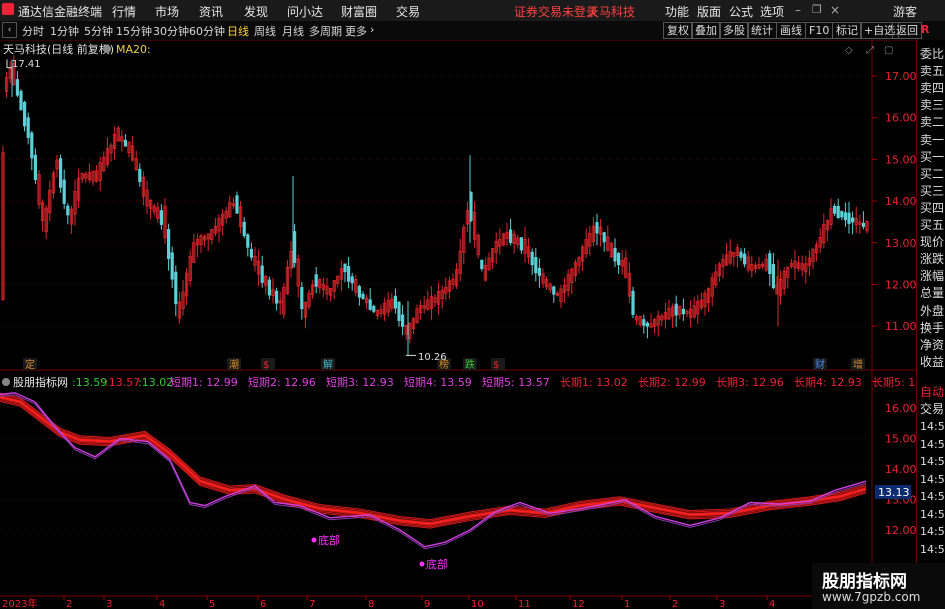 The height and width of the screenshot is (609, 945). I want to click on quote-field-label: 买四, so click(932, 207).